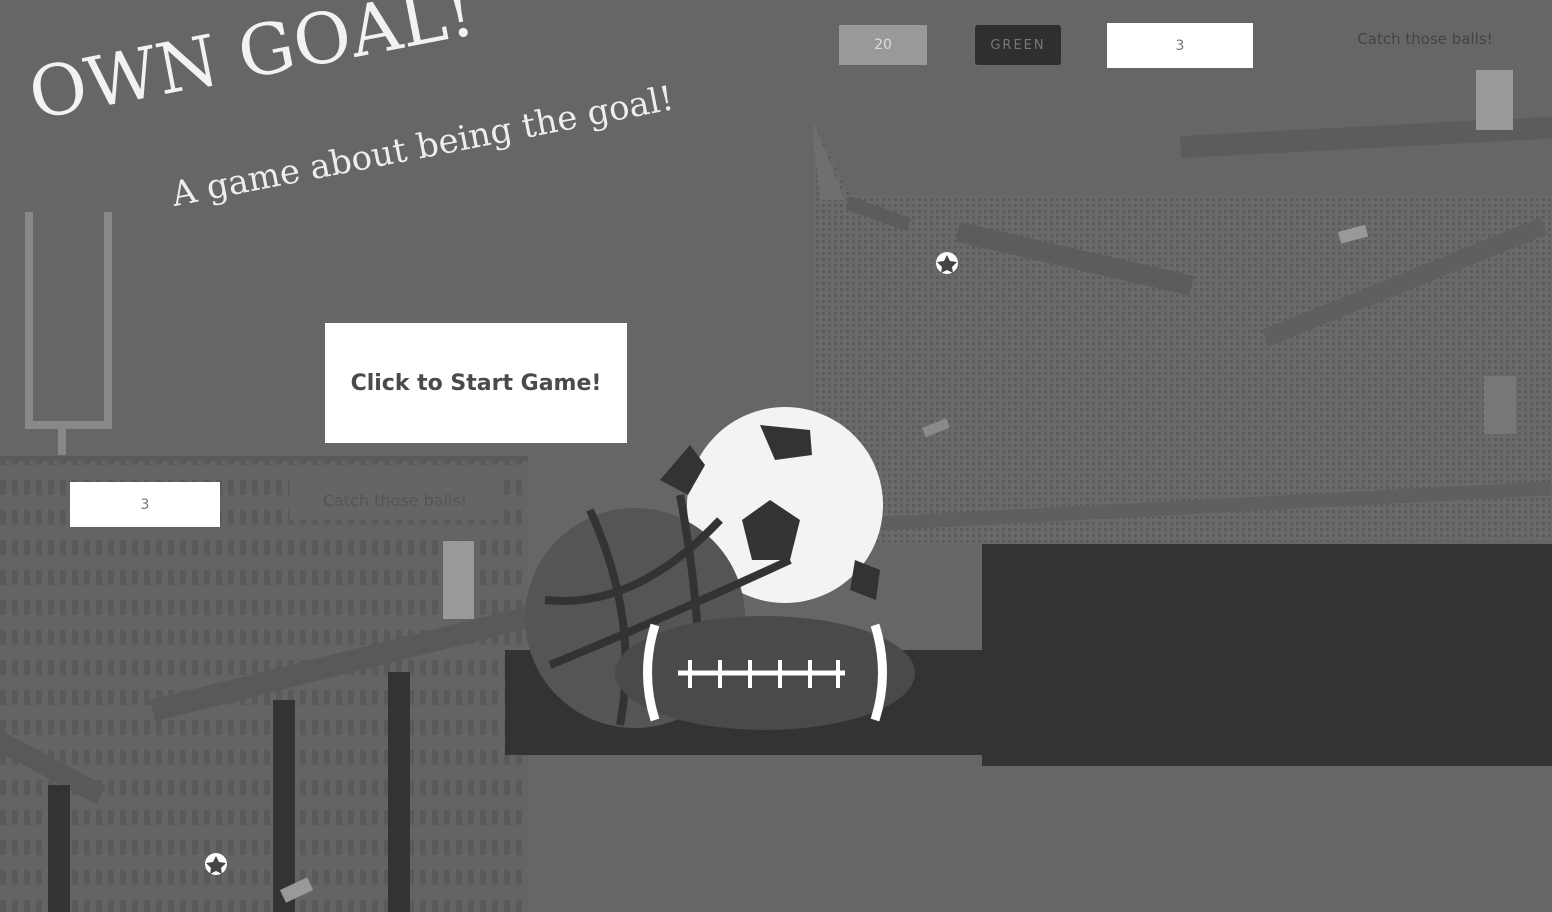 The height and width of the screenshot is (912, 1552). I want to click on goal-meter-left, so click(458, 580).